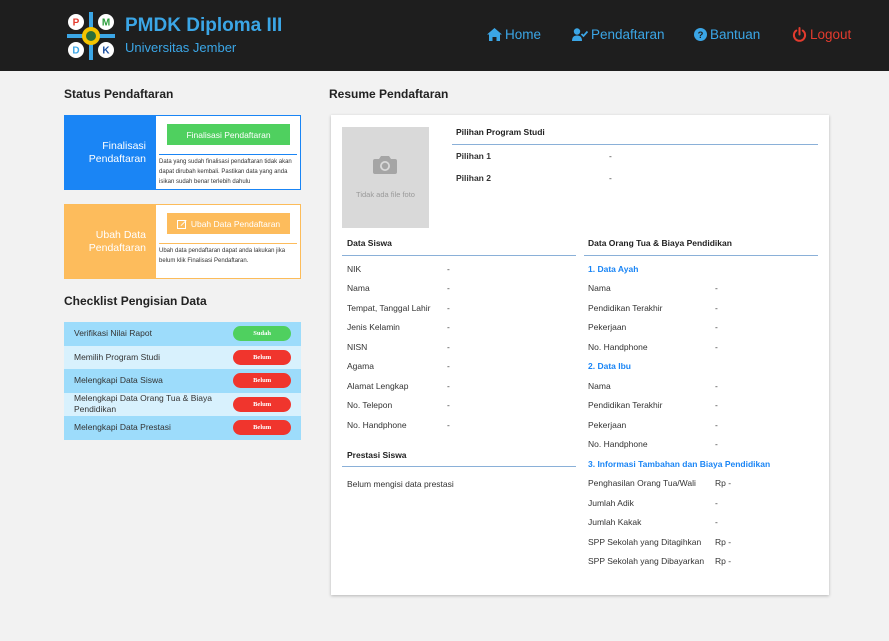 This screenshot has height=641, width=889. I want to click on ayah-label: Pekerjaan, so click(607, 327).